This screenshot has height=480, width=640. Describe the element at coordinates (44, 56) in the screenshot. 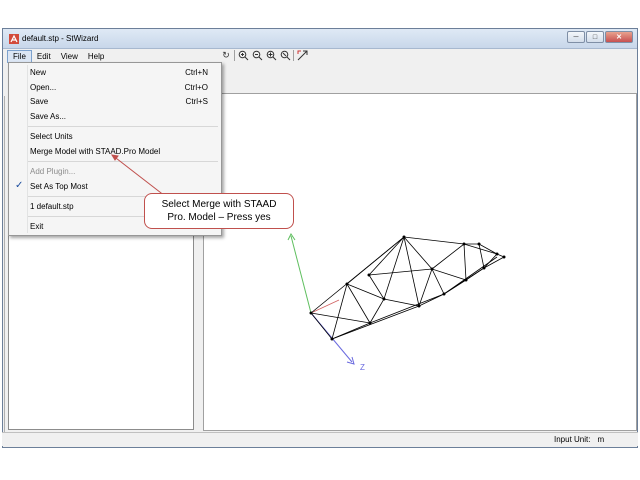

I see `menu-edit: Edit` at that location.